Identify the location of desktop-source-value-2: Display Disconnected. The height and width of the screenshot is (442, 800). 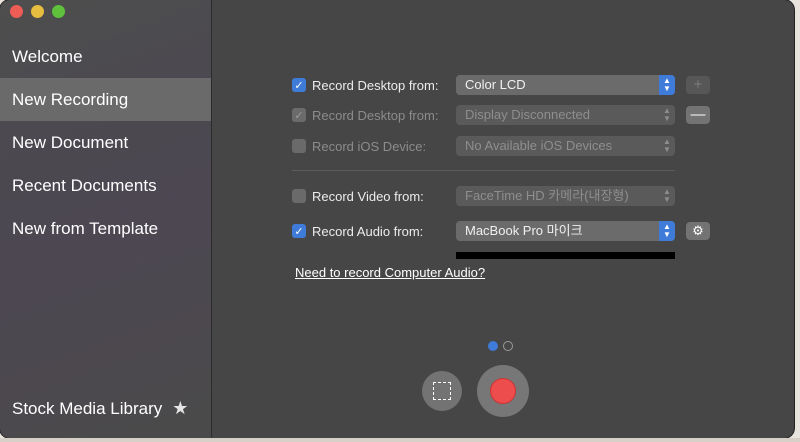
(528, 114).